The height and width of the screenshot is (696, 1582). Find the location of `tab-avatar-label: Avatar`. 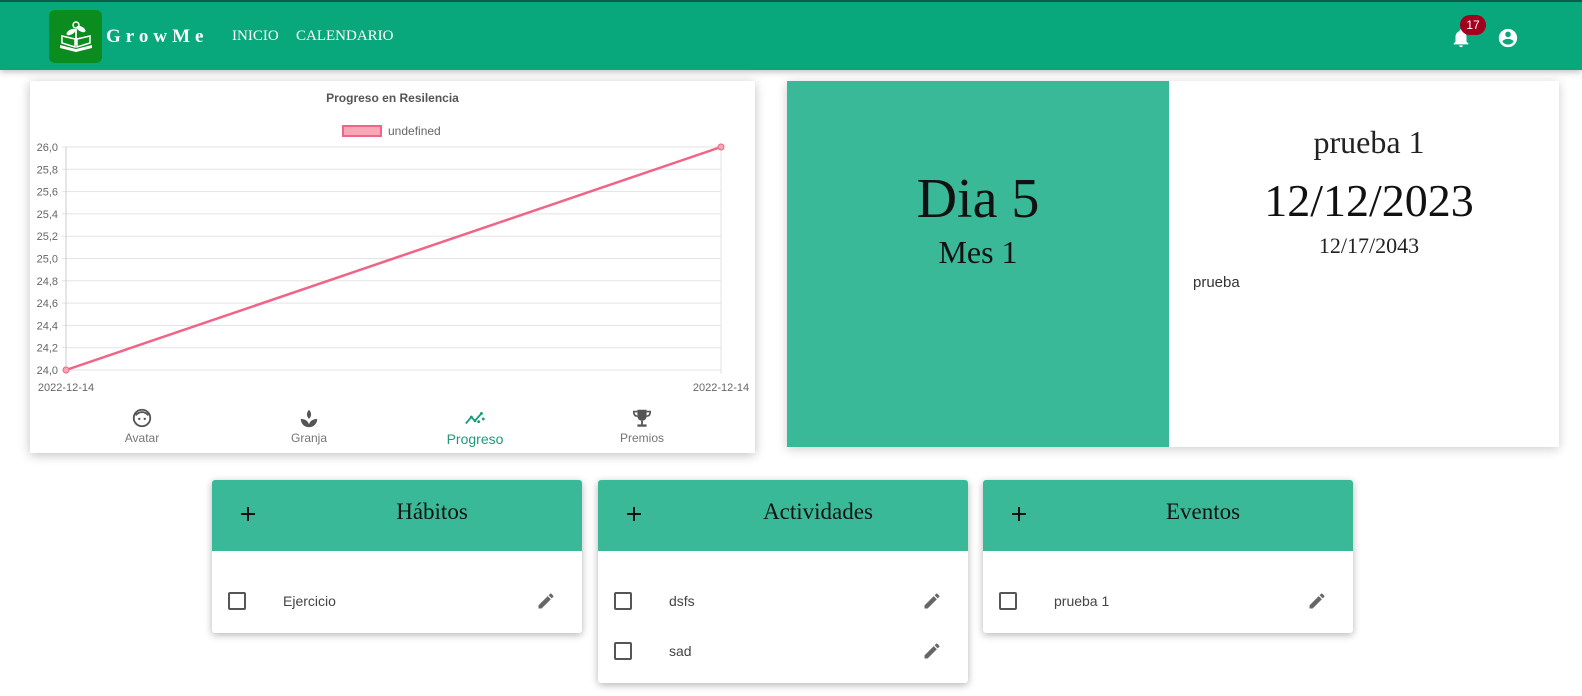

tab-avatar-label: Avatar is located at coordinates (142, 438).